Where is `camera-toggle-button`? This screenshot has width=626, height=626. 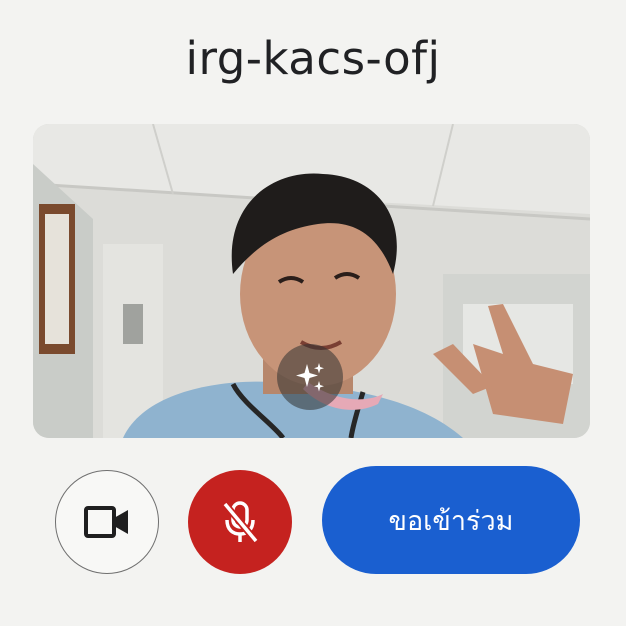
camera-toggle-button is located at coordinates (107, 522).